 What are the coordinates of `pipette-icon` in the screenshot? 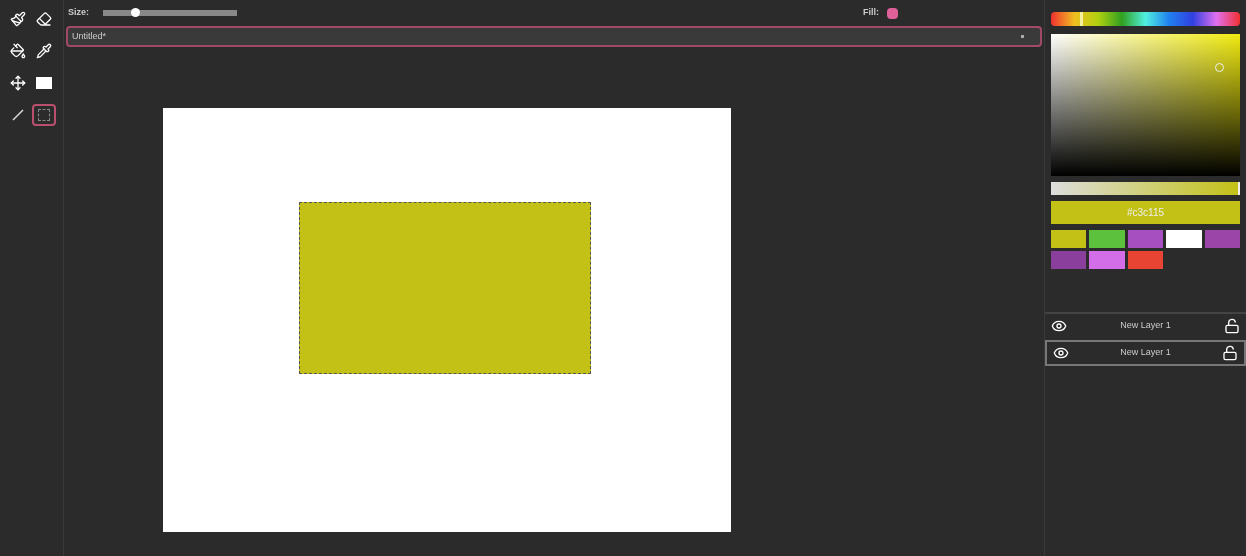 It's located at (43, 51).